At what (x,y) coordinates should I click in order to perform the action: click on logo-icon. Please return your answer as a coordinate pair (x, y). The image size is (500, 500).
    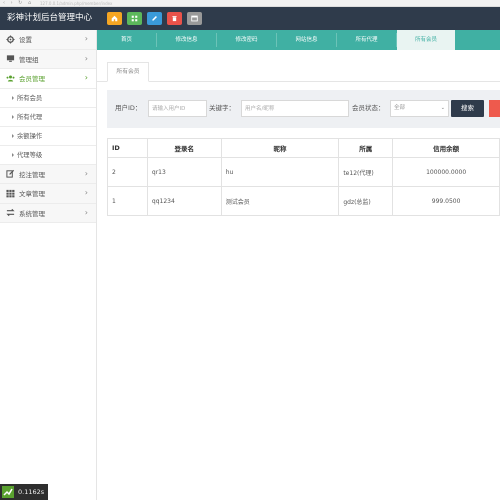
    Looking at the image, I should click on (8, 492).